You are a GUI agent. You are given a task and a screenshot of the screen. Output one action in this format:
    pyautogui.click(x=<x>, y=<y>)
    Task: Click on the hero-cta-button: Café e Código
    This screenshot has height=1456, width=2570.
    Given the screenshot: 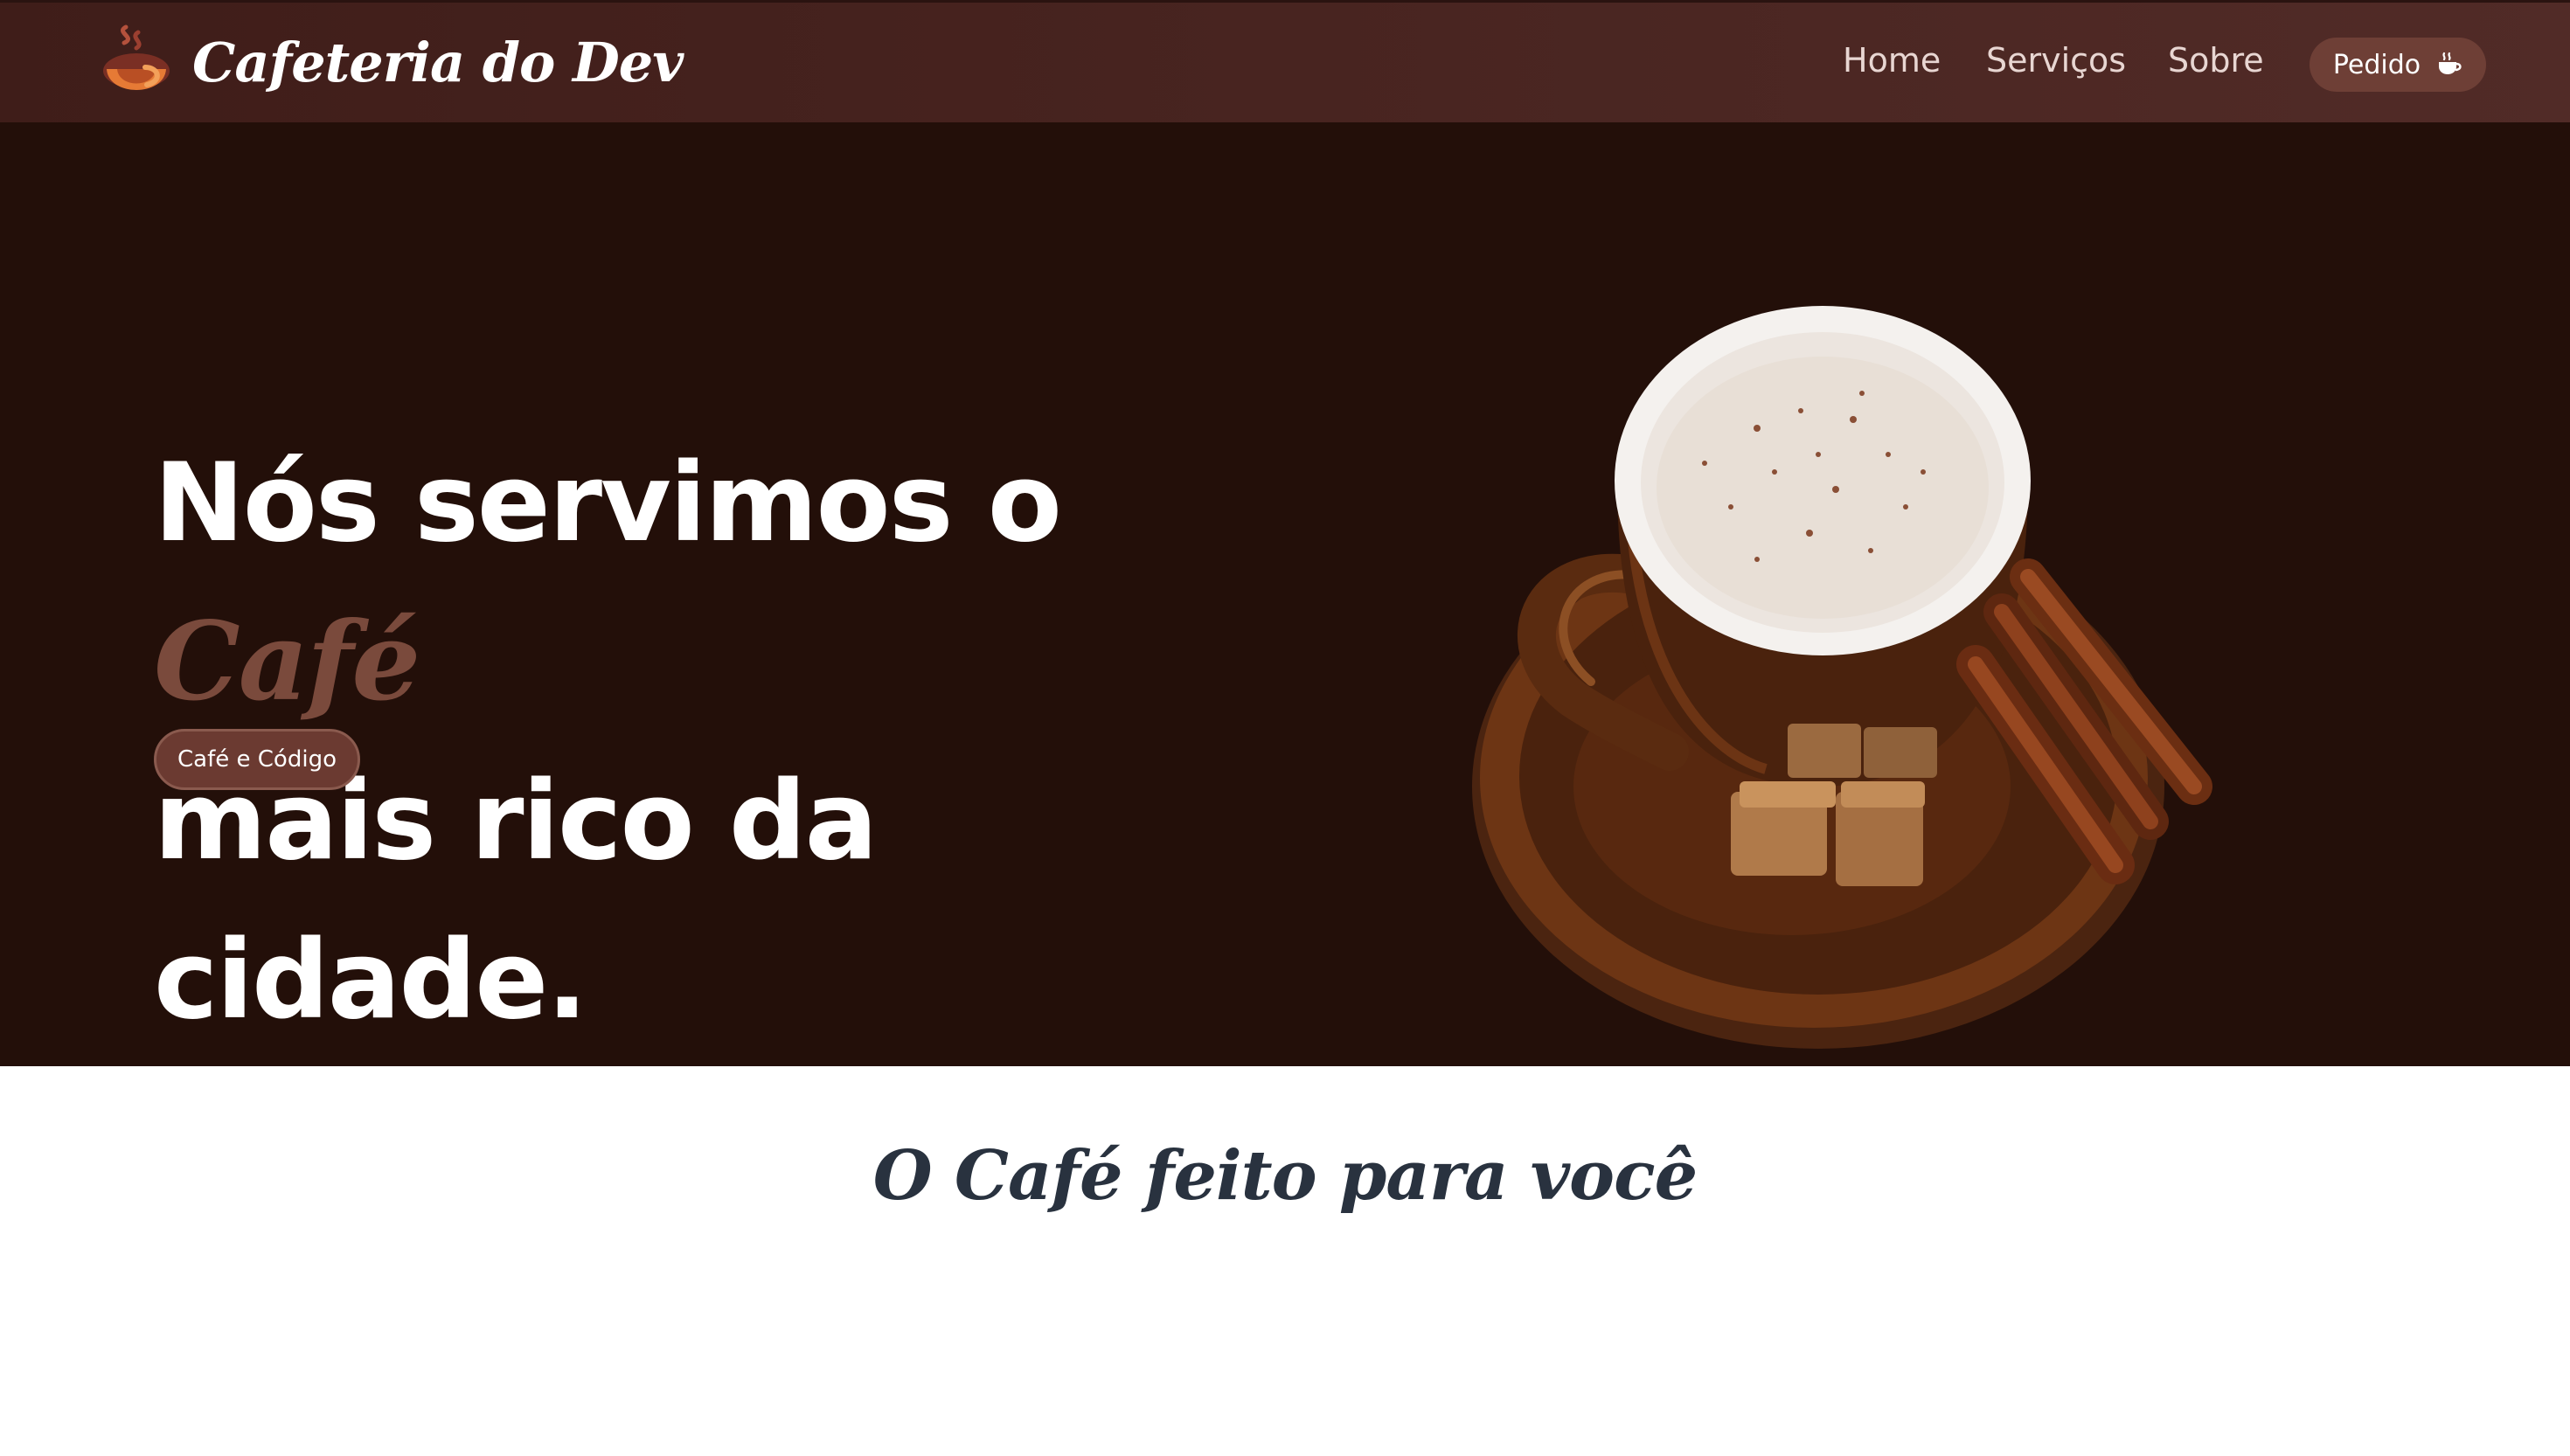 What is the action you would take?
    pyautogui.click(x=257, y=759)
    